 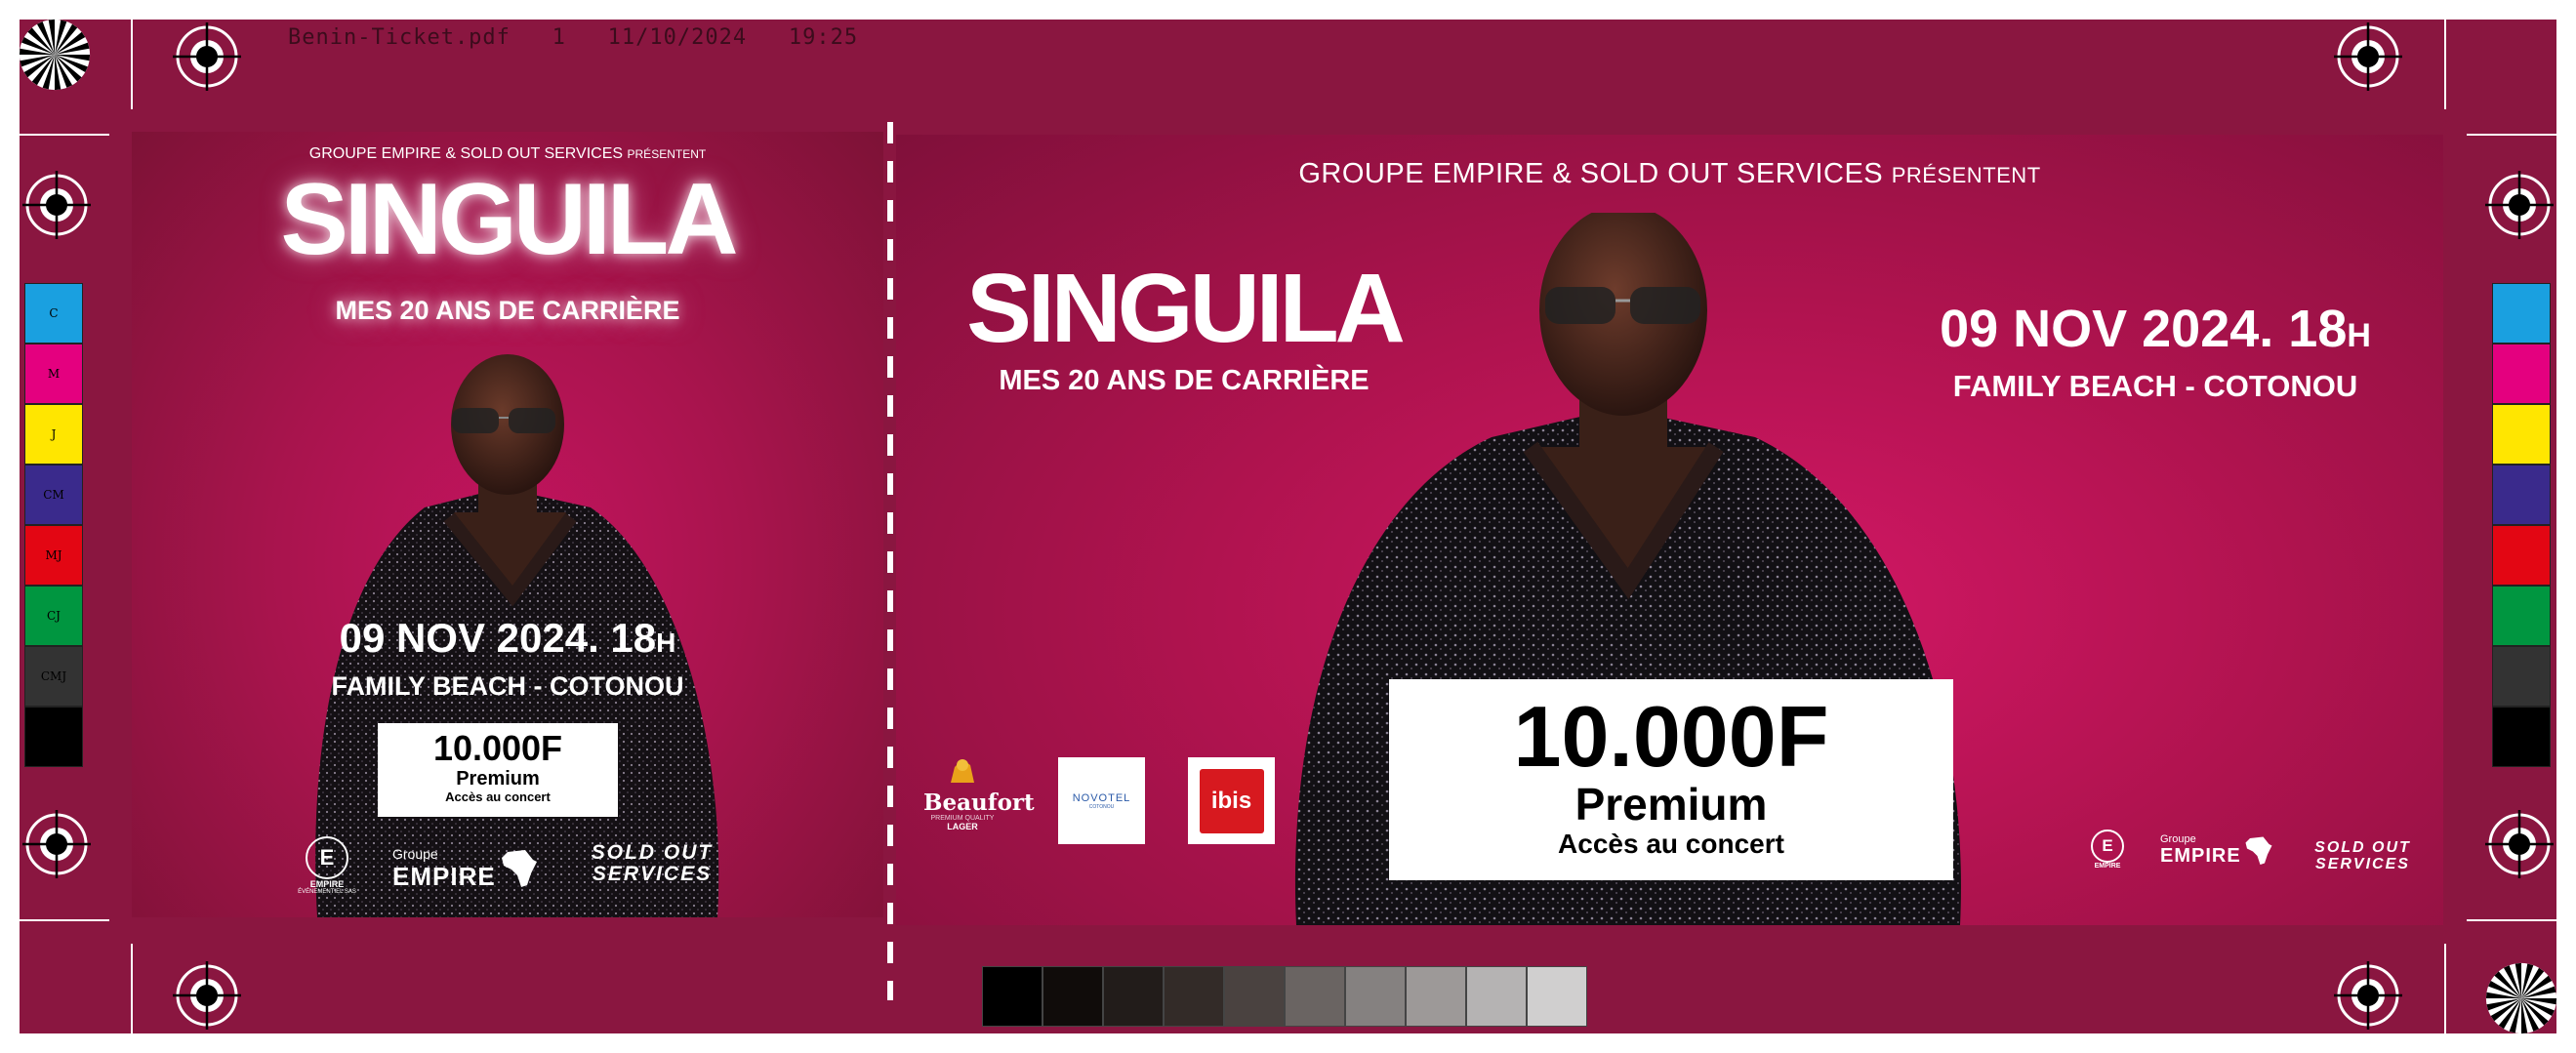 I want to click on main-presenters-text: GROUPE EMPIRE & SOLD OUT SERVICES, so click(x=1591, y=174).